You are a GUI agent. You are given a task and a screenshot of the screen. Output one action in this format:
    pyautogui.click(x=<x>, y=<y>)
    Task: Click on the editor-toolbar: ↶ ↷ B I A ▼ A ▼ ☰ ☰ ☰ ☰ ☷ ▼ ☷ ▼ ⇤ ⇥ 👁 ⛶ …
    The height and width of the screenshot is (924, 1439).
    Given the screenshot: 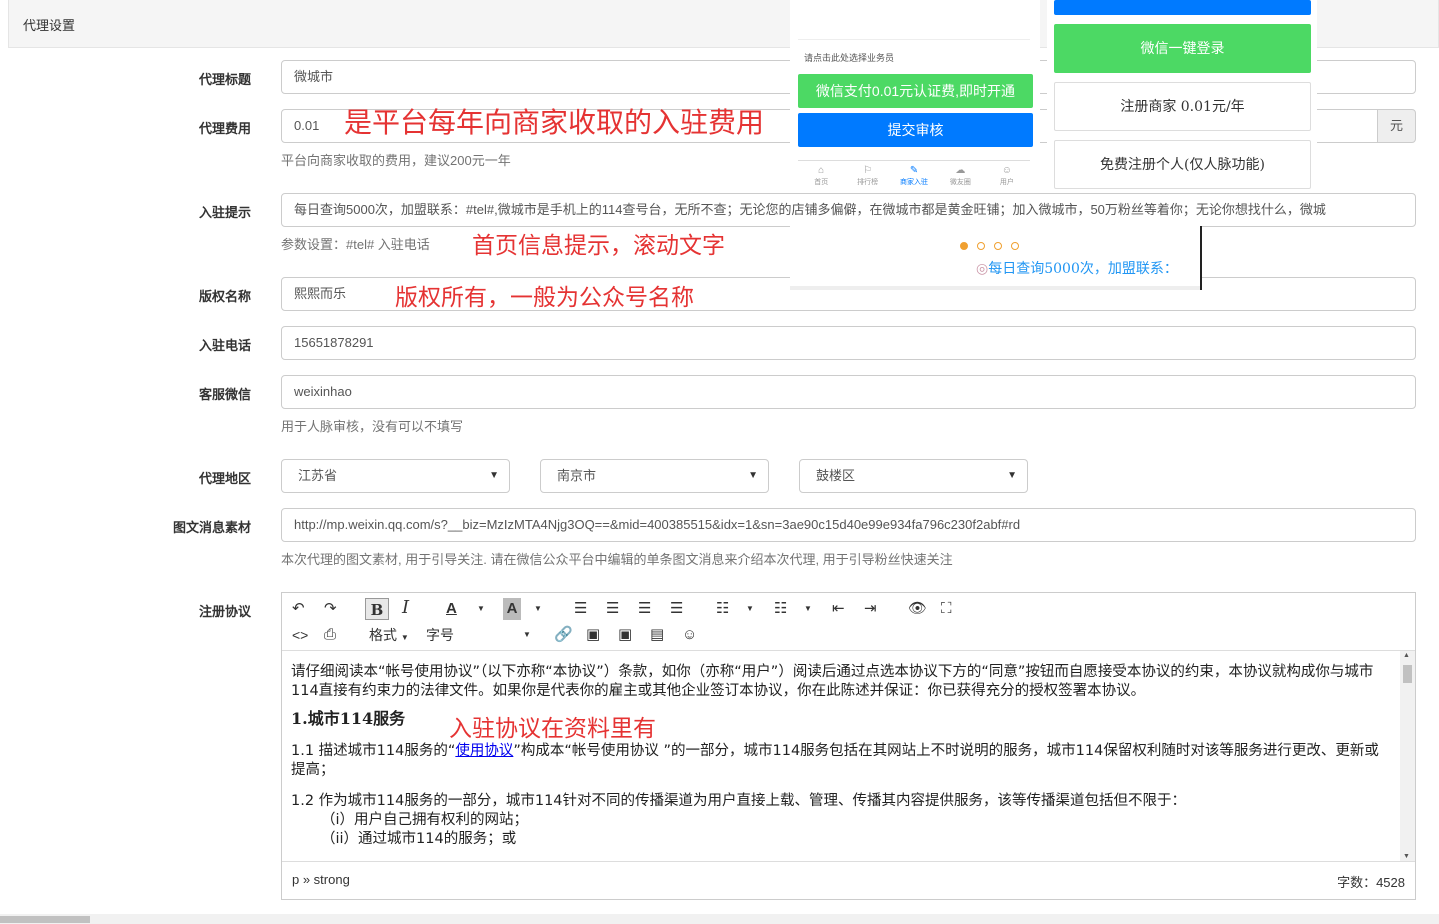 What is the action you would take?
    pyautogui.click(x=848, y=622)
    